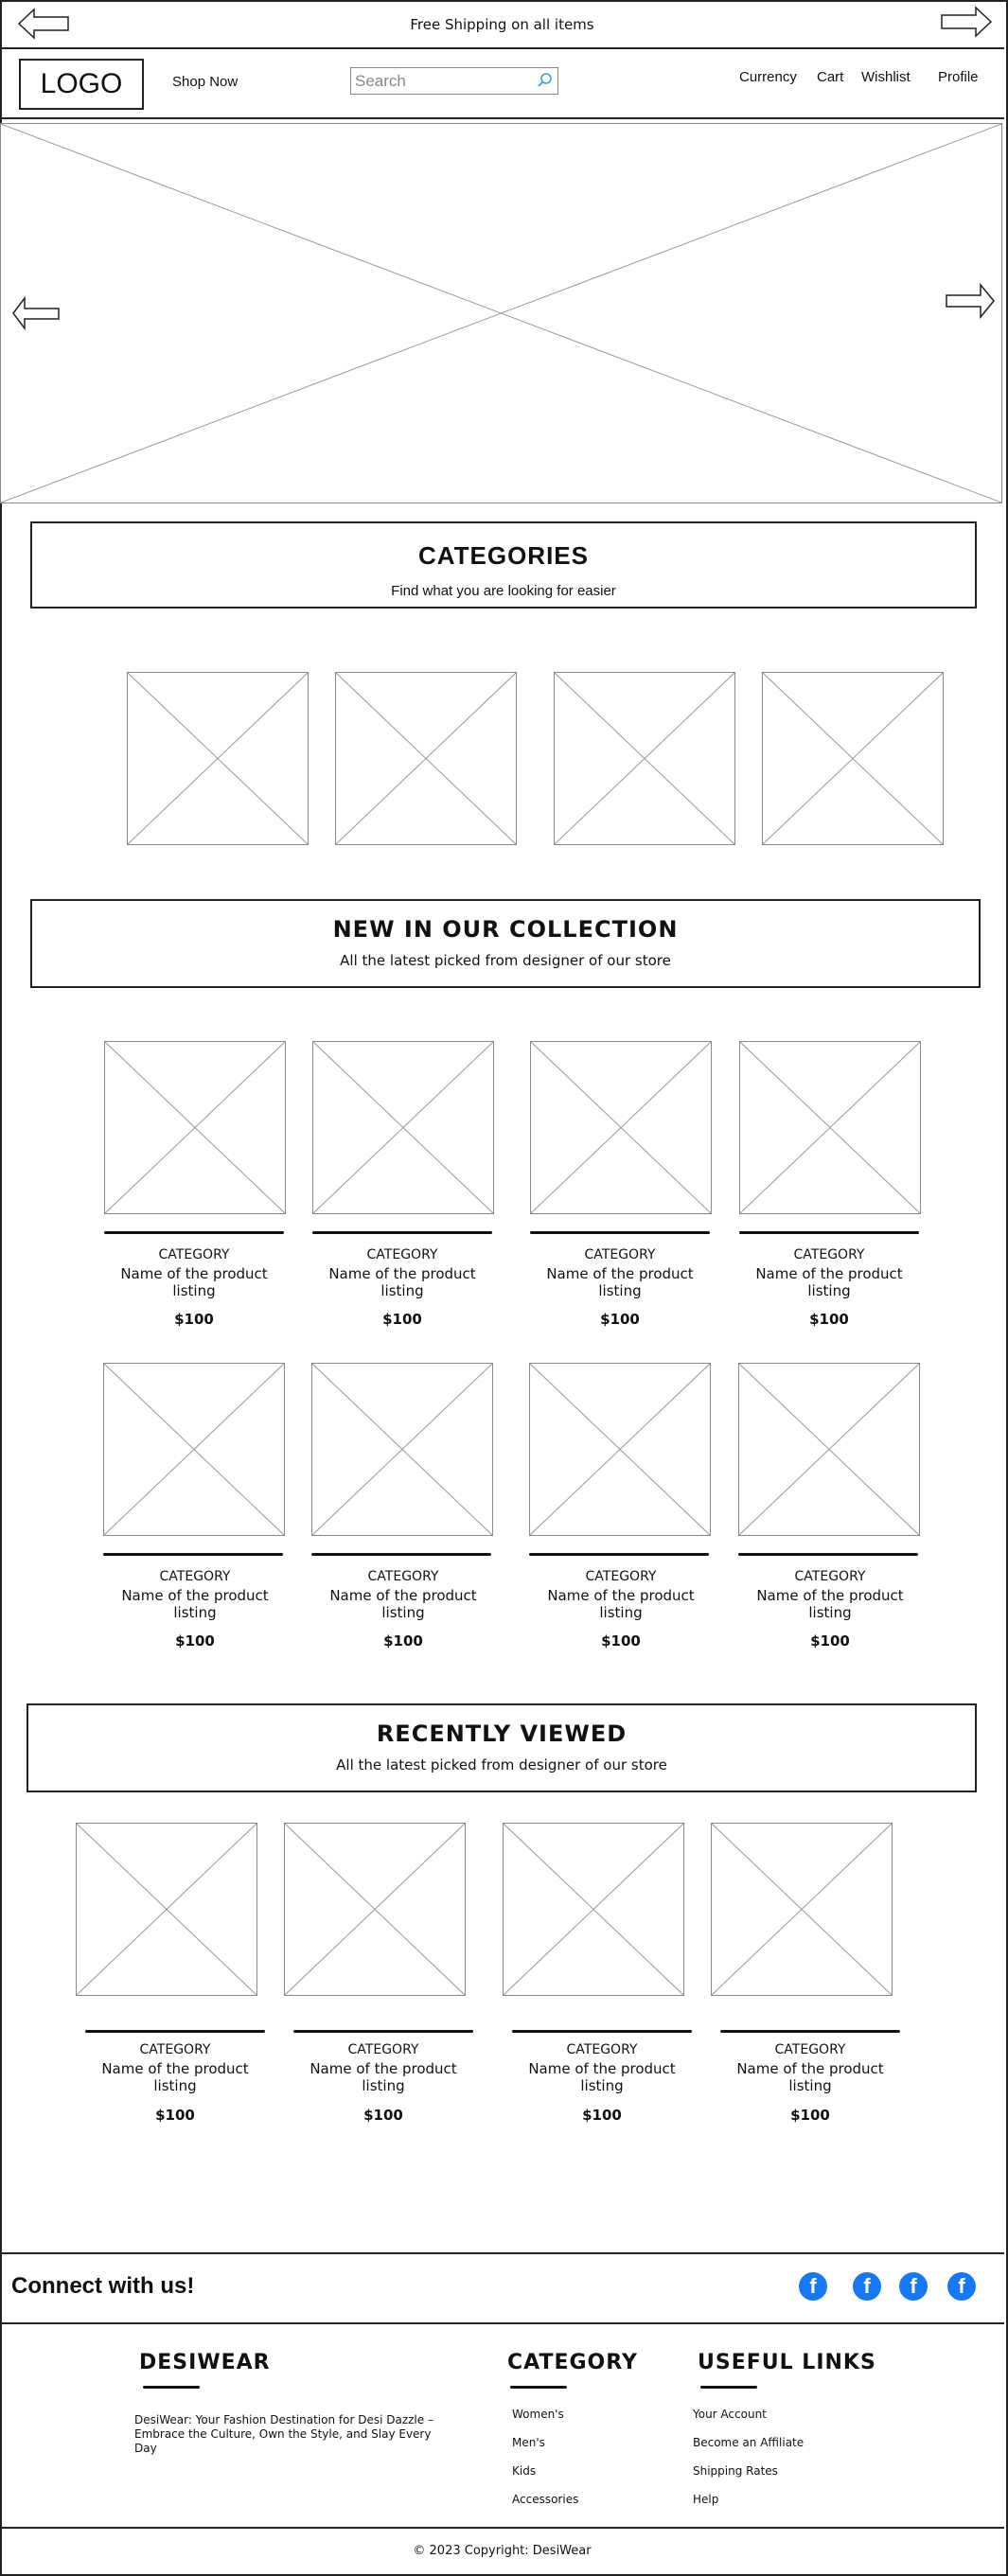  What do you see at coordinates (538, 2414) in the screenshot?
I see `footer-link-womens: Women's` at bounding box center [538, 2414].